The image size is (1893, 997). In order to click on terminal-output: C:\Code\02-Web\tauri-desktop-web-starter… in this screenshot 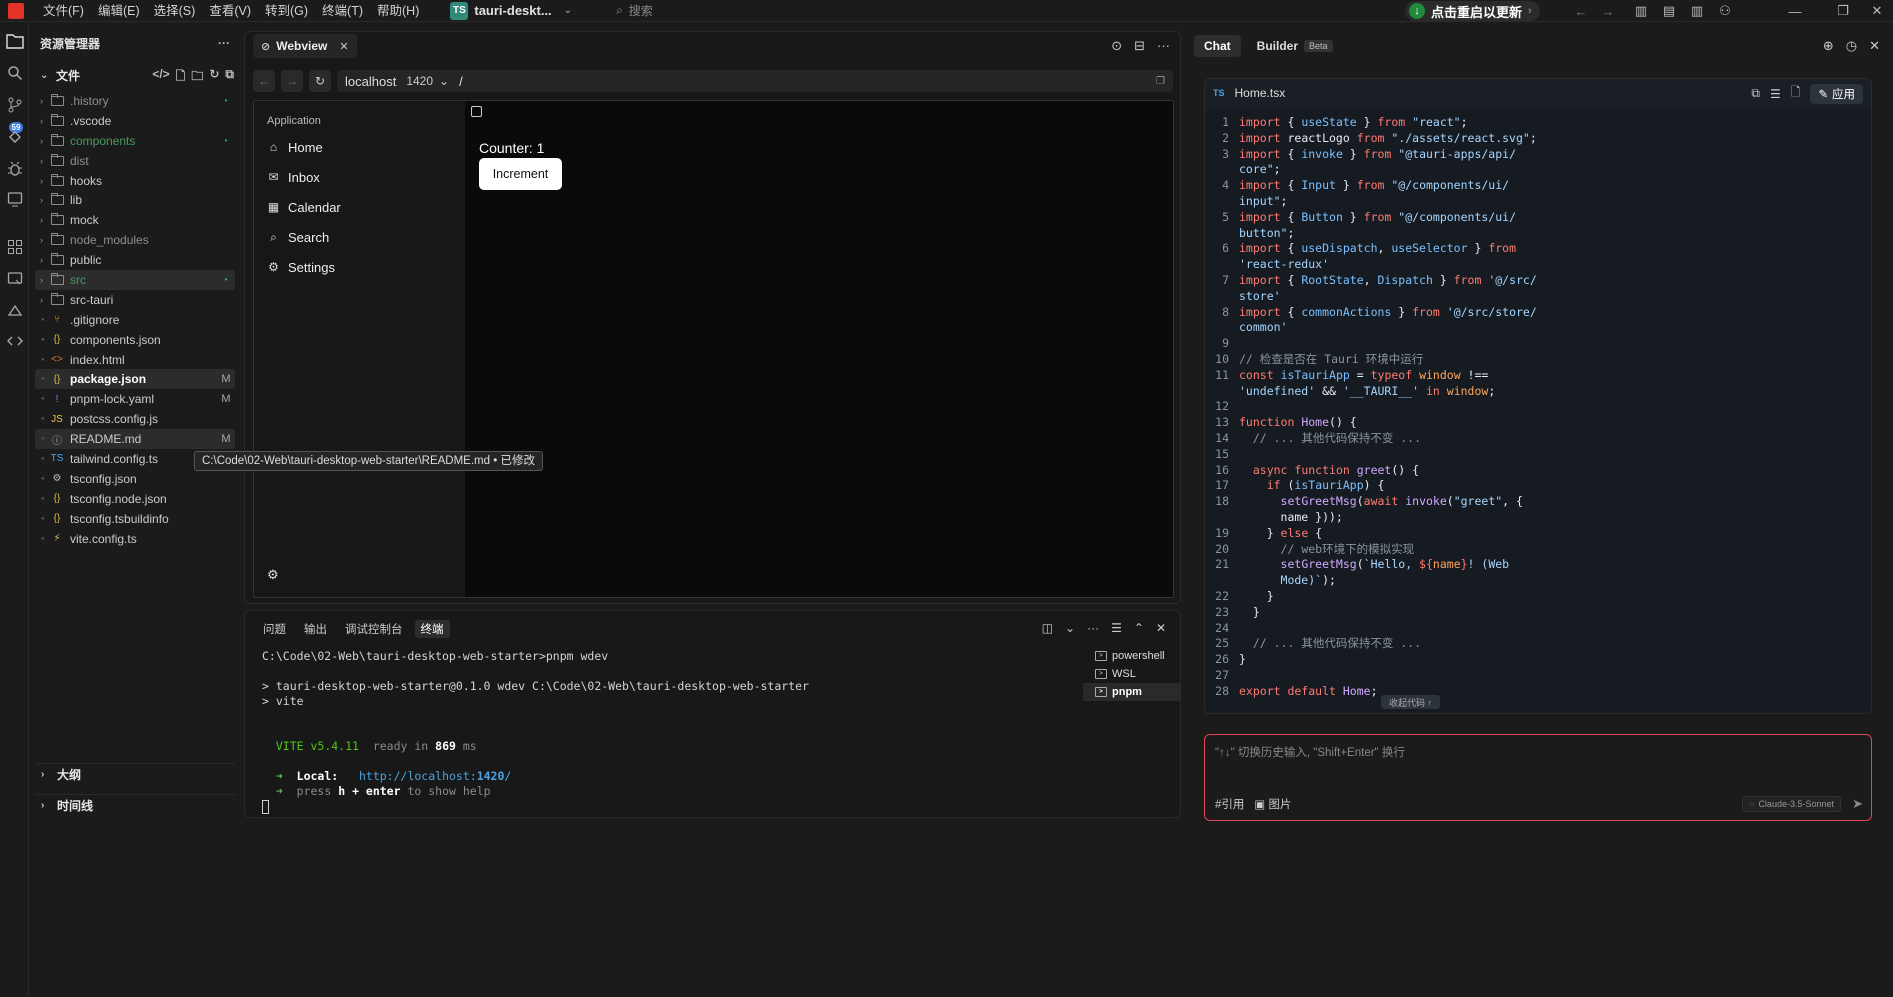, I will do `click(672, 731)`.